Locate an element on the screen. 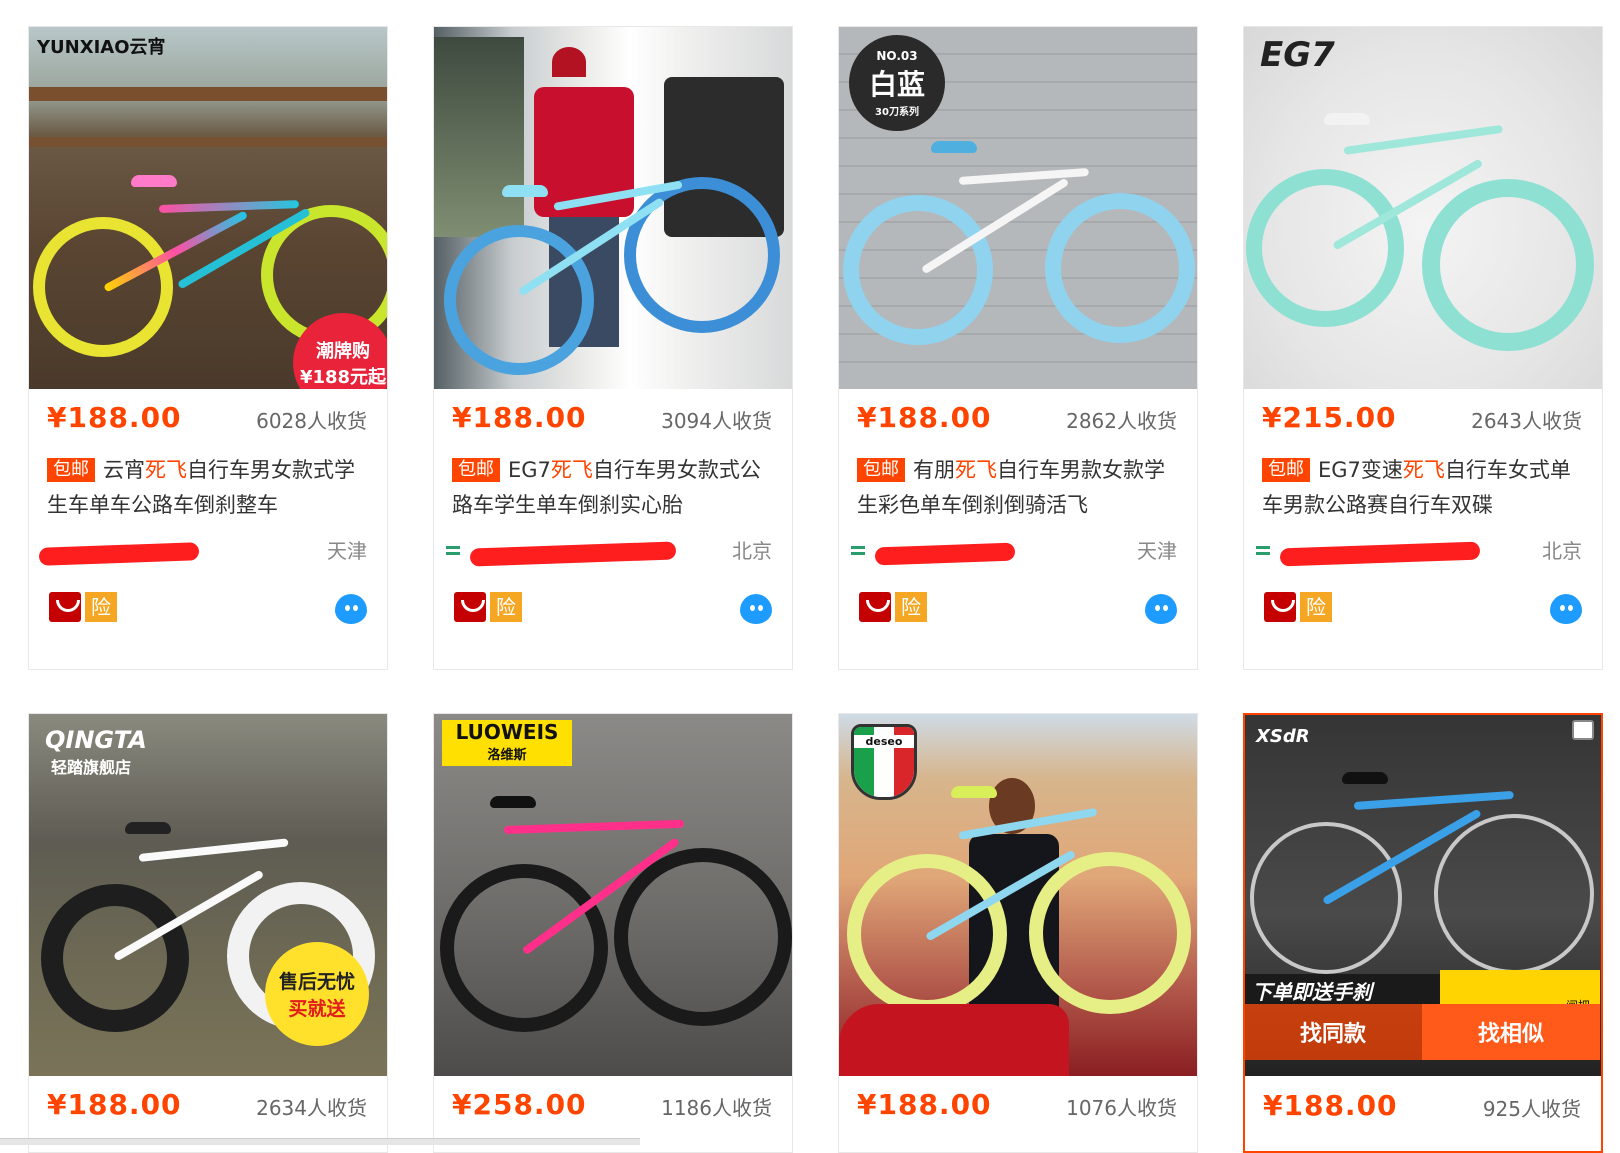 Image resolution: width=1620 pixels, height=1153 pixels. brand-logo: YUNXIAO云宵 is located at coordinates (101, 47).